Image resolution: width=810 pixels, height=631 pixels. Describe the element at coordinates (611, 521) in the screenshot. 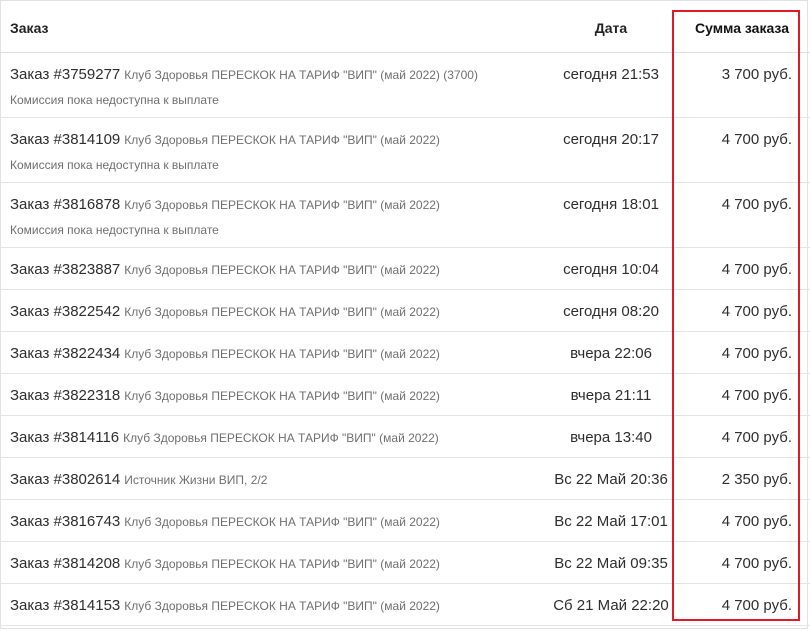

I see `order-date: Вс 22 Май 17:01` at that location.